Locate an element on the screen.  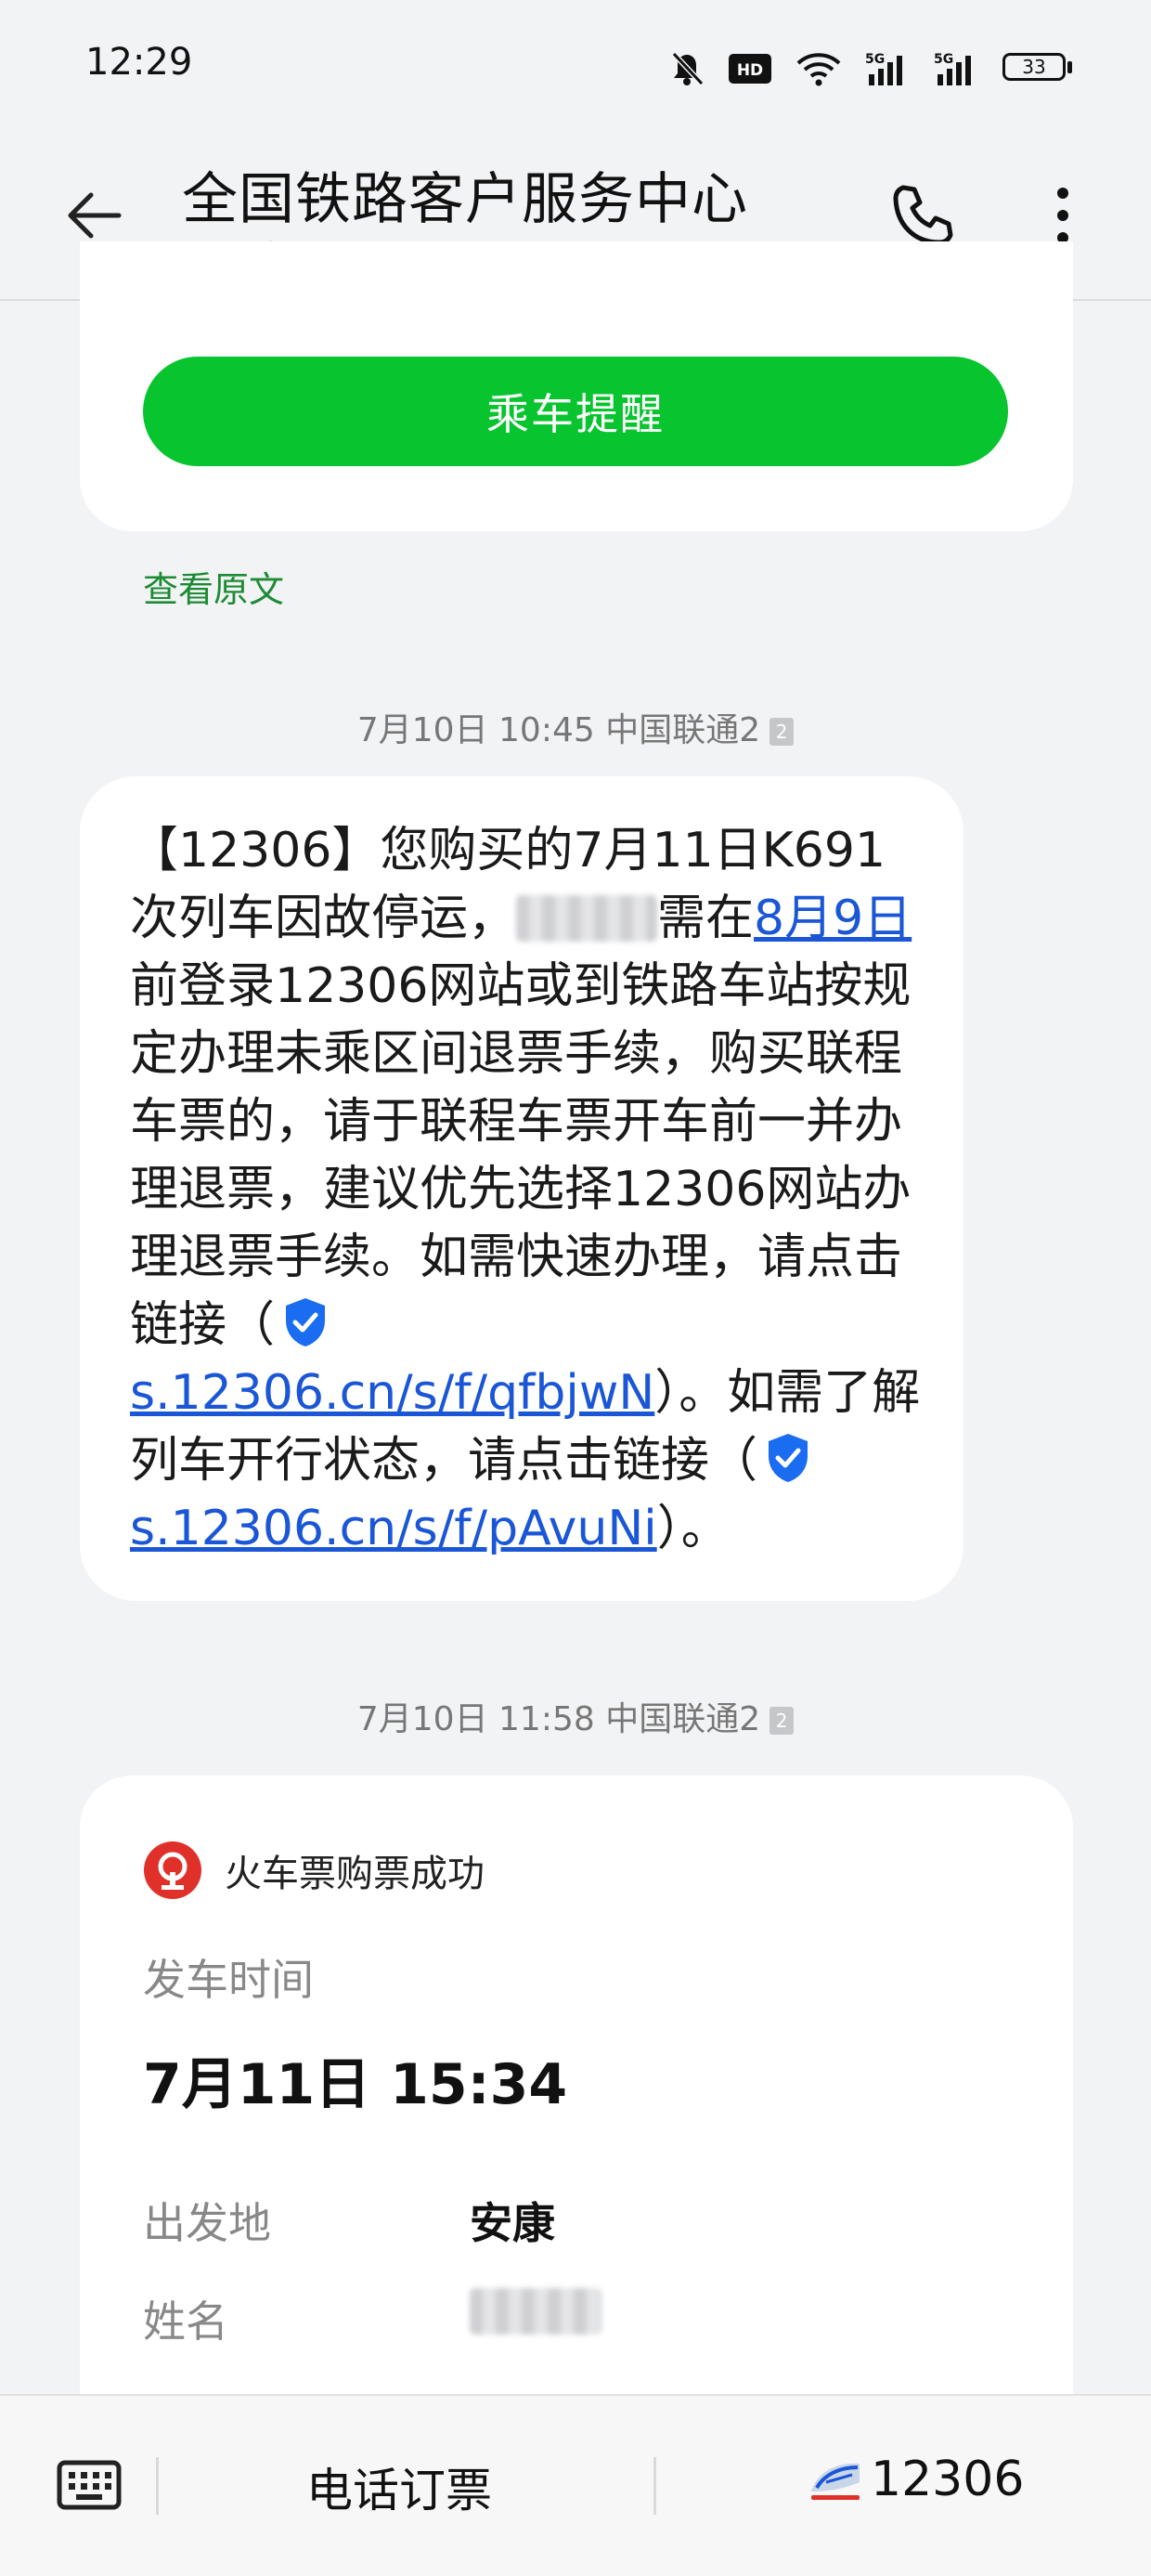
message-timestamp: 7月10日 11:58 中国联通2 2 is located at coordinates (575, 1716).